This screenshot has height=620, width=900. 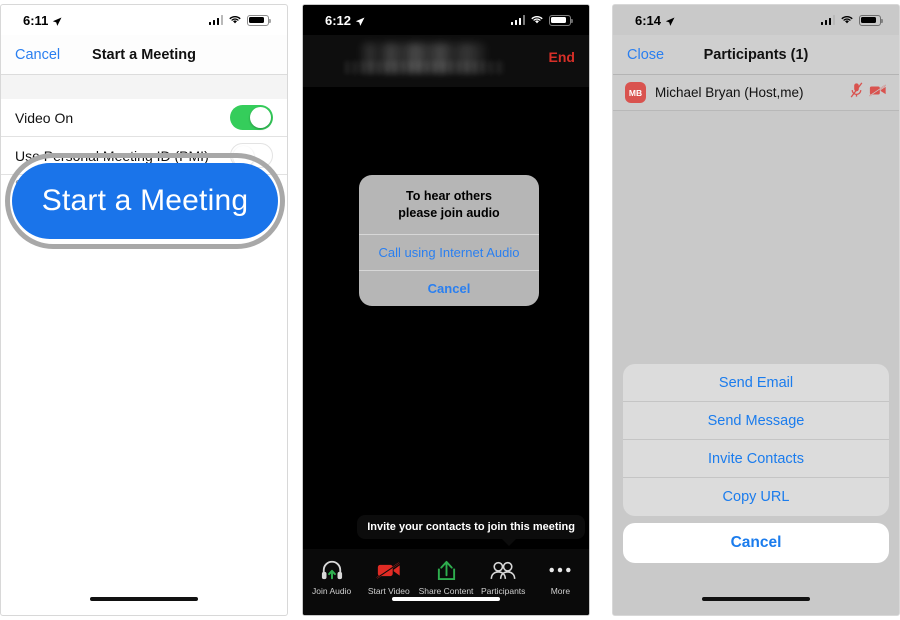 I want to click on toolbar-join-audio: Join Audio, so click(x=331, y=576).